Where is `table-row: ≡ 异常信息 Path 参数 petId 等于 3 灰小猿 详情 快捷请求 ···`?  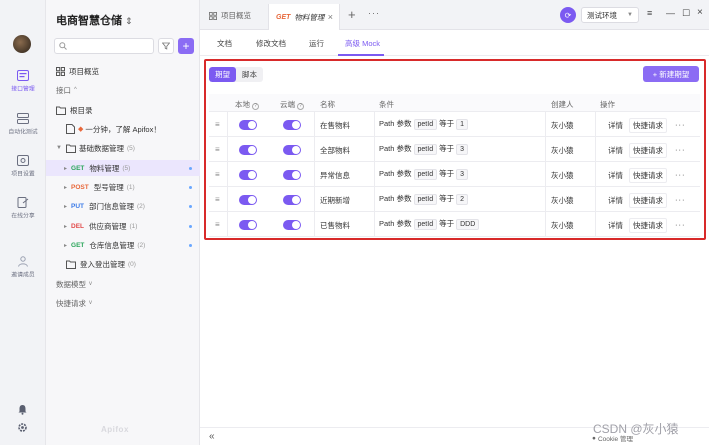 table-row: ≡ 异常信息 Path 参数 petId 等于 3 灰小猿 详情 快捷请求 ··· is located at coordinates (454, 174).